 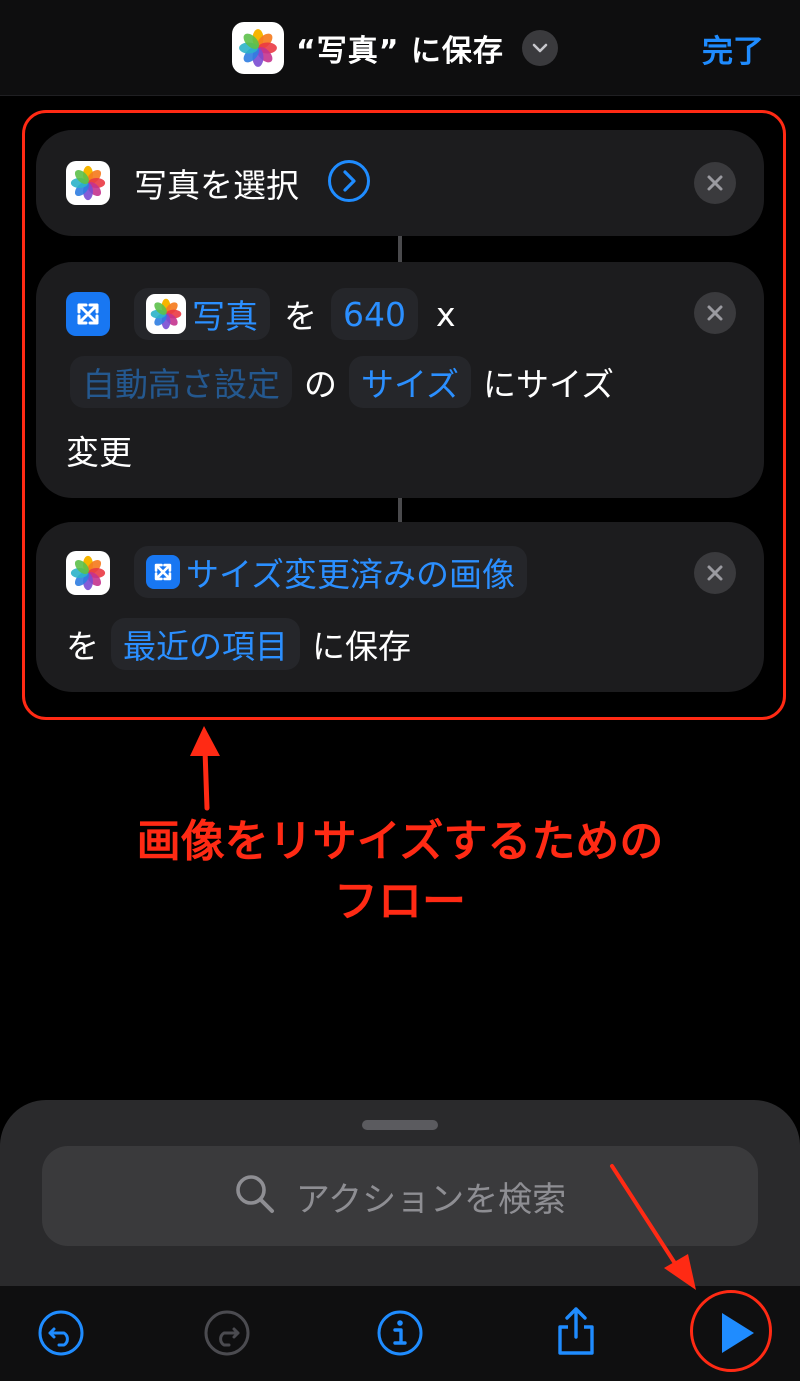 I want to click on shortcut-title-button: “写真” に保存, so click(x=395, y=48).